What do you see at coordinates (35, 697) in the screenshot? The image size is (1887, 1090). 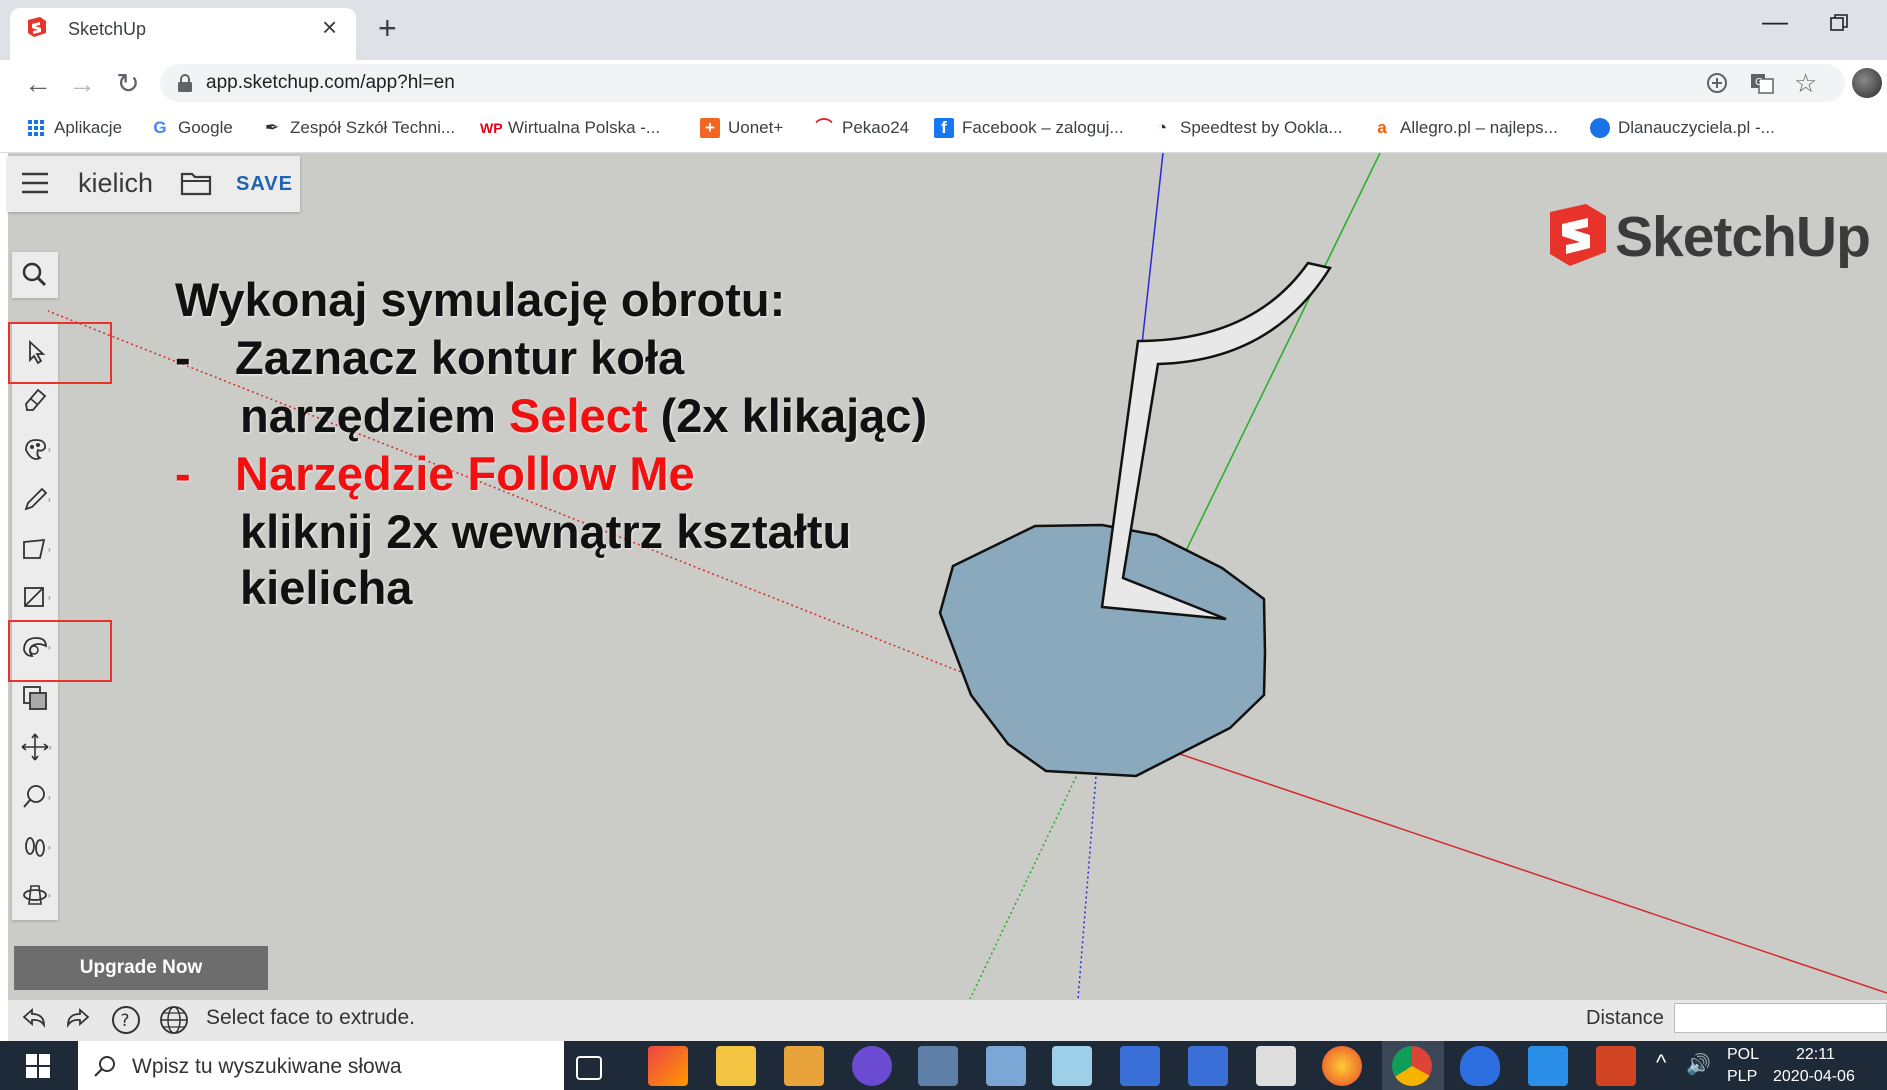 I see `offset-tool` at bounding box center [35, 697].